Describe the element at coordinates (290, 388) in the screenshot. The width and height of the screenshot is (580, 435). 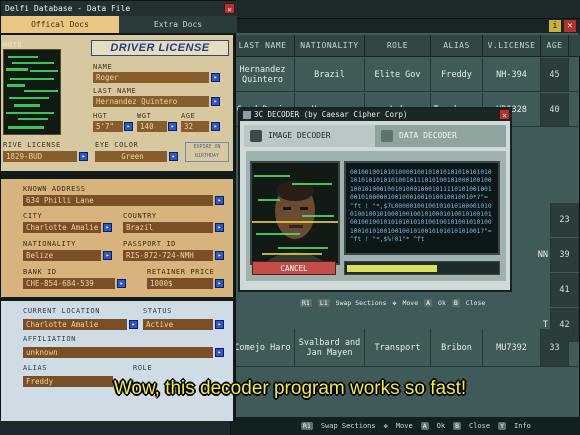
I see `dialogue-subtitle: Wow, this decoder program works so fast!` at that location.